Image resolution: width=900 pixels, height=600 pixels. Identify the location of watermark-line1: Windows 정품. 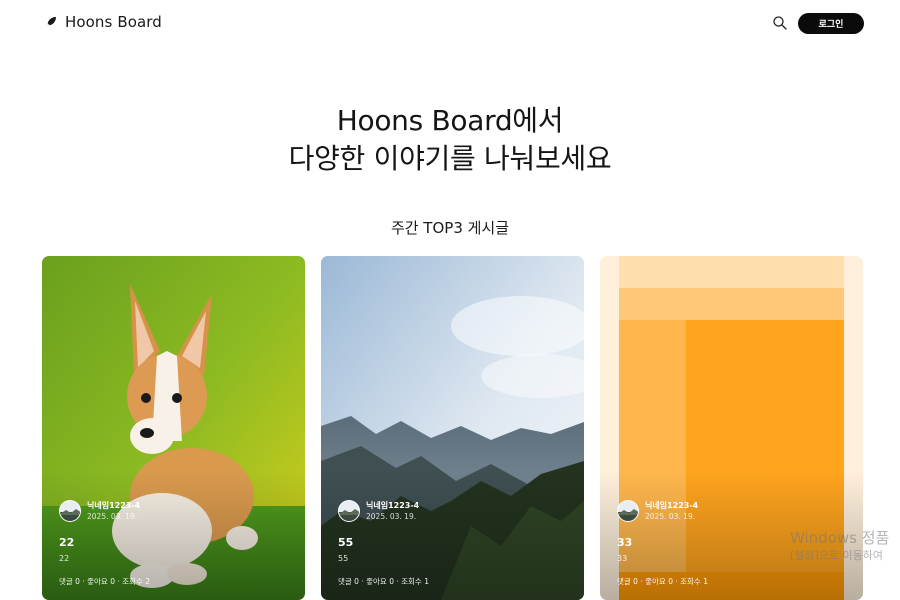
(840, 538).